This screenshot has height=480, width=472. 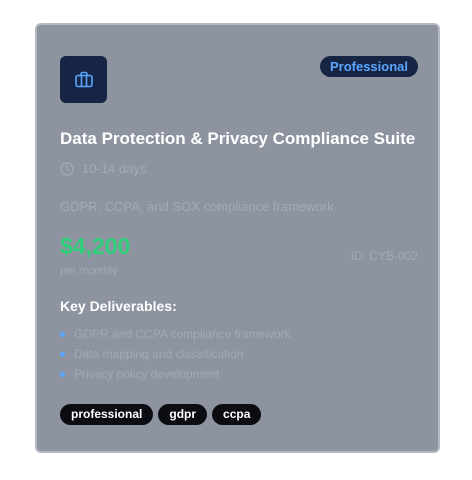 What do you see at coordinates (107, 414) in the screenshot?
I see `tag-professional: professional` at bounding box center [107, 414].